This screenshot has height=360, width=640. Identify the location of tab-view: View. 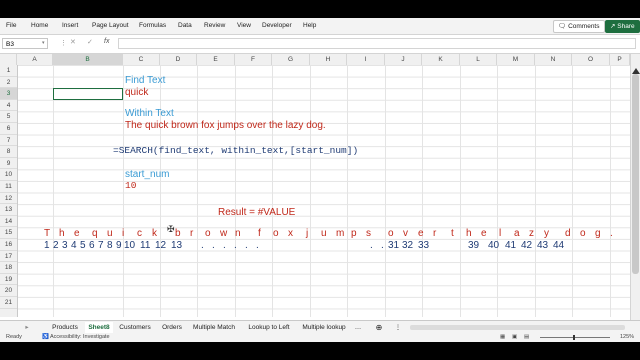
(244, 25).